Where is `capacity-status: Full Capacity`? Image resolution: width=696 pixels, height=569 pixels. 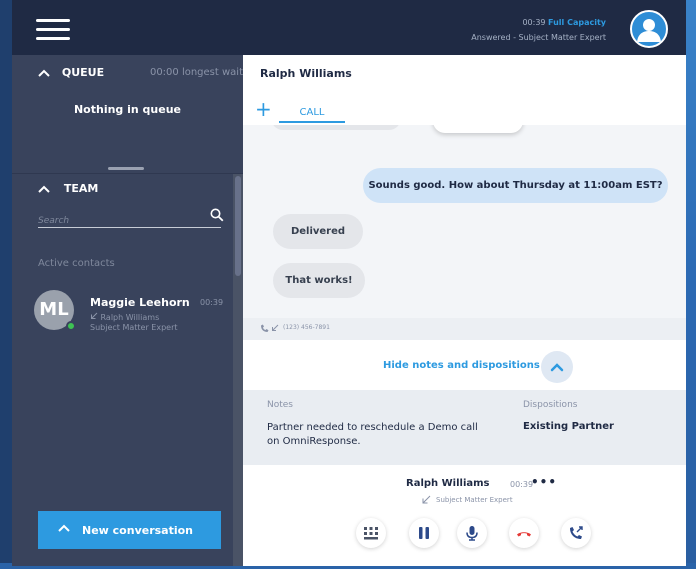
capacity-status: Full Capacity is located at coordinates (577, 22).